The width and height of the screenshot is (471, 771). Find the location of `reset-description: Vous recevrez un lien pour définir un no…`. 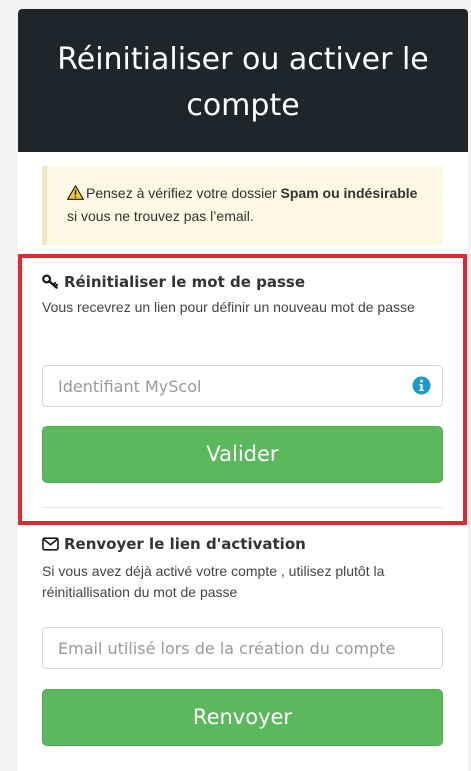

reset-description: Vous recevrez un lien pour définir un no… is located at coordinates (228, 307).